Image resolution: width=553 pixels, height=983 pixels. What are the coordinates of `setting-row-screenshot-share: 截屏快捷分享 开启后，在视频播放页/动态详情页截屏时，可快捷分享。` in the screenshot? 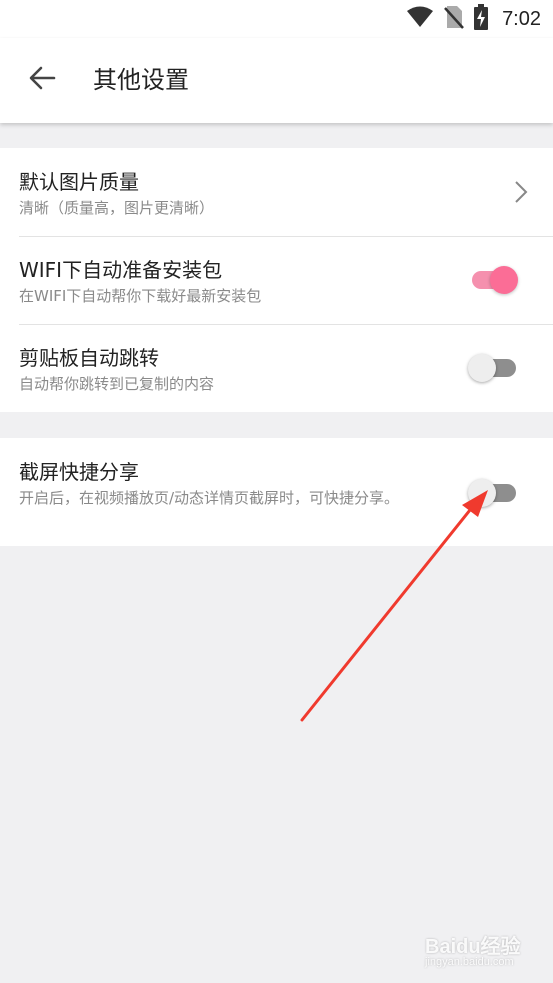 It's located at (276, 492).